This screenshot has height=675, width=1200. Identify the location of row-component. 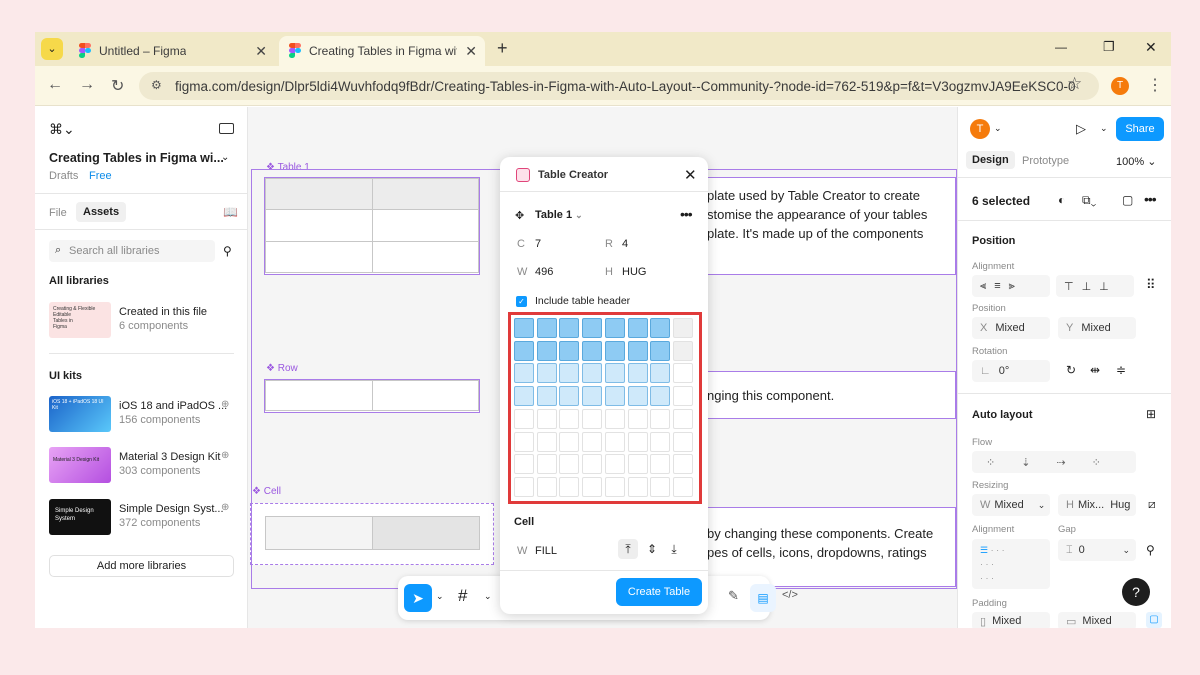
(372, 396).